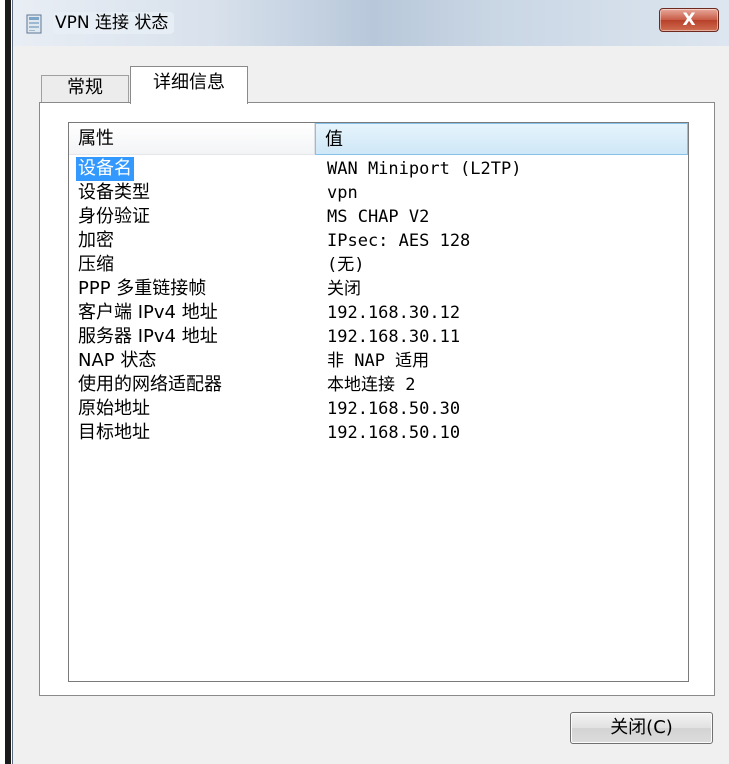  I want to click on close-button: 关闭(C), so click(641, 728).